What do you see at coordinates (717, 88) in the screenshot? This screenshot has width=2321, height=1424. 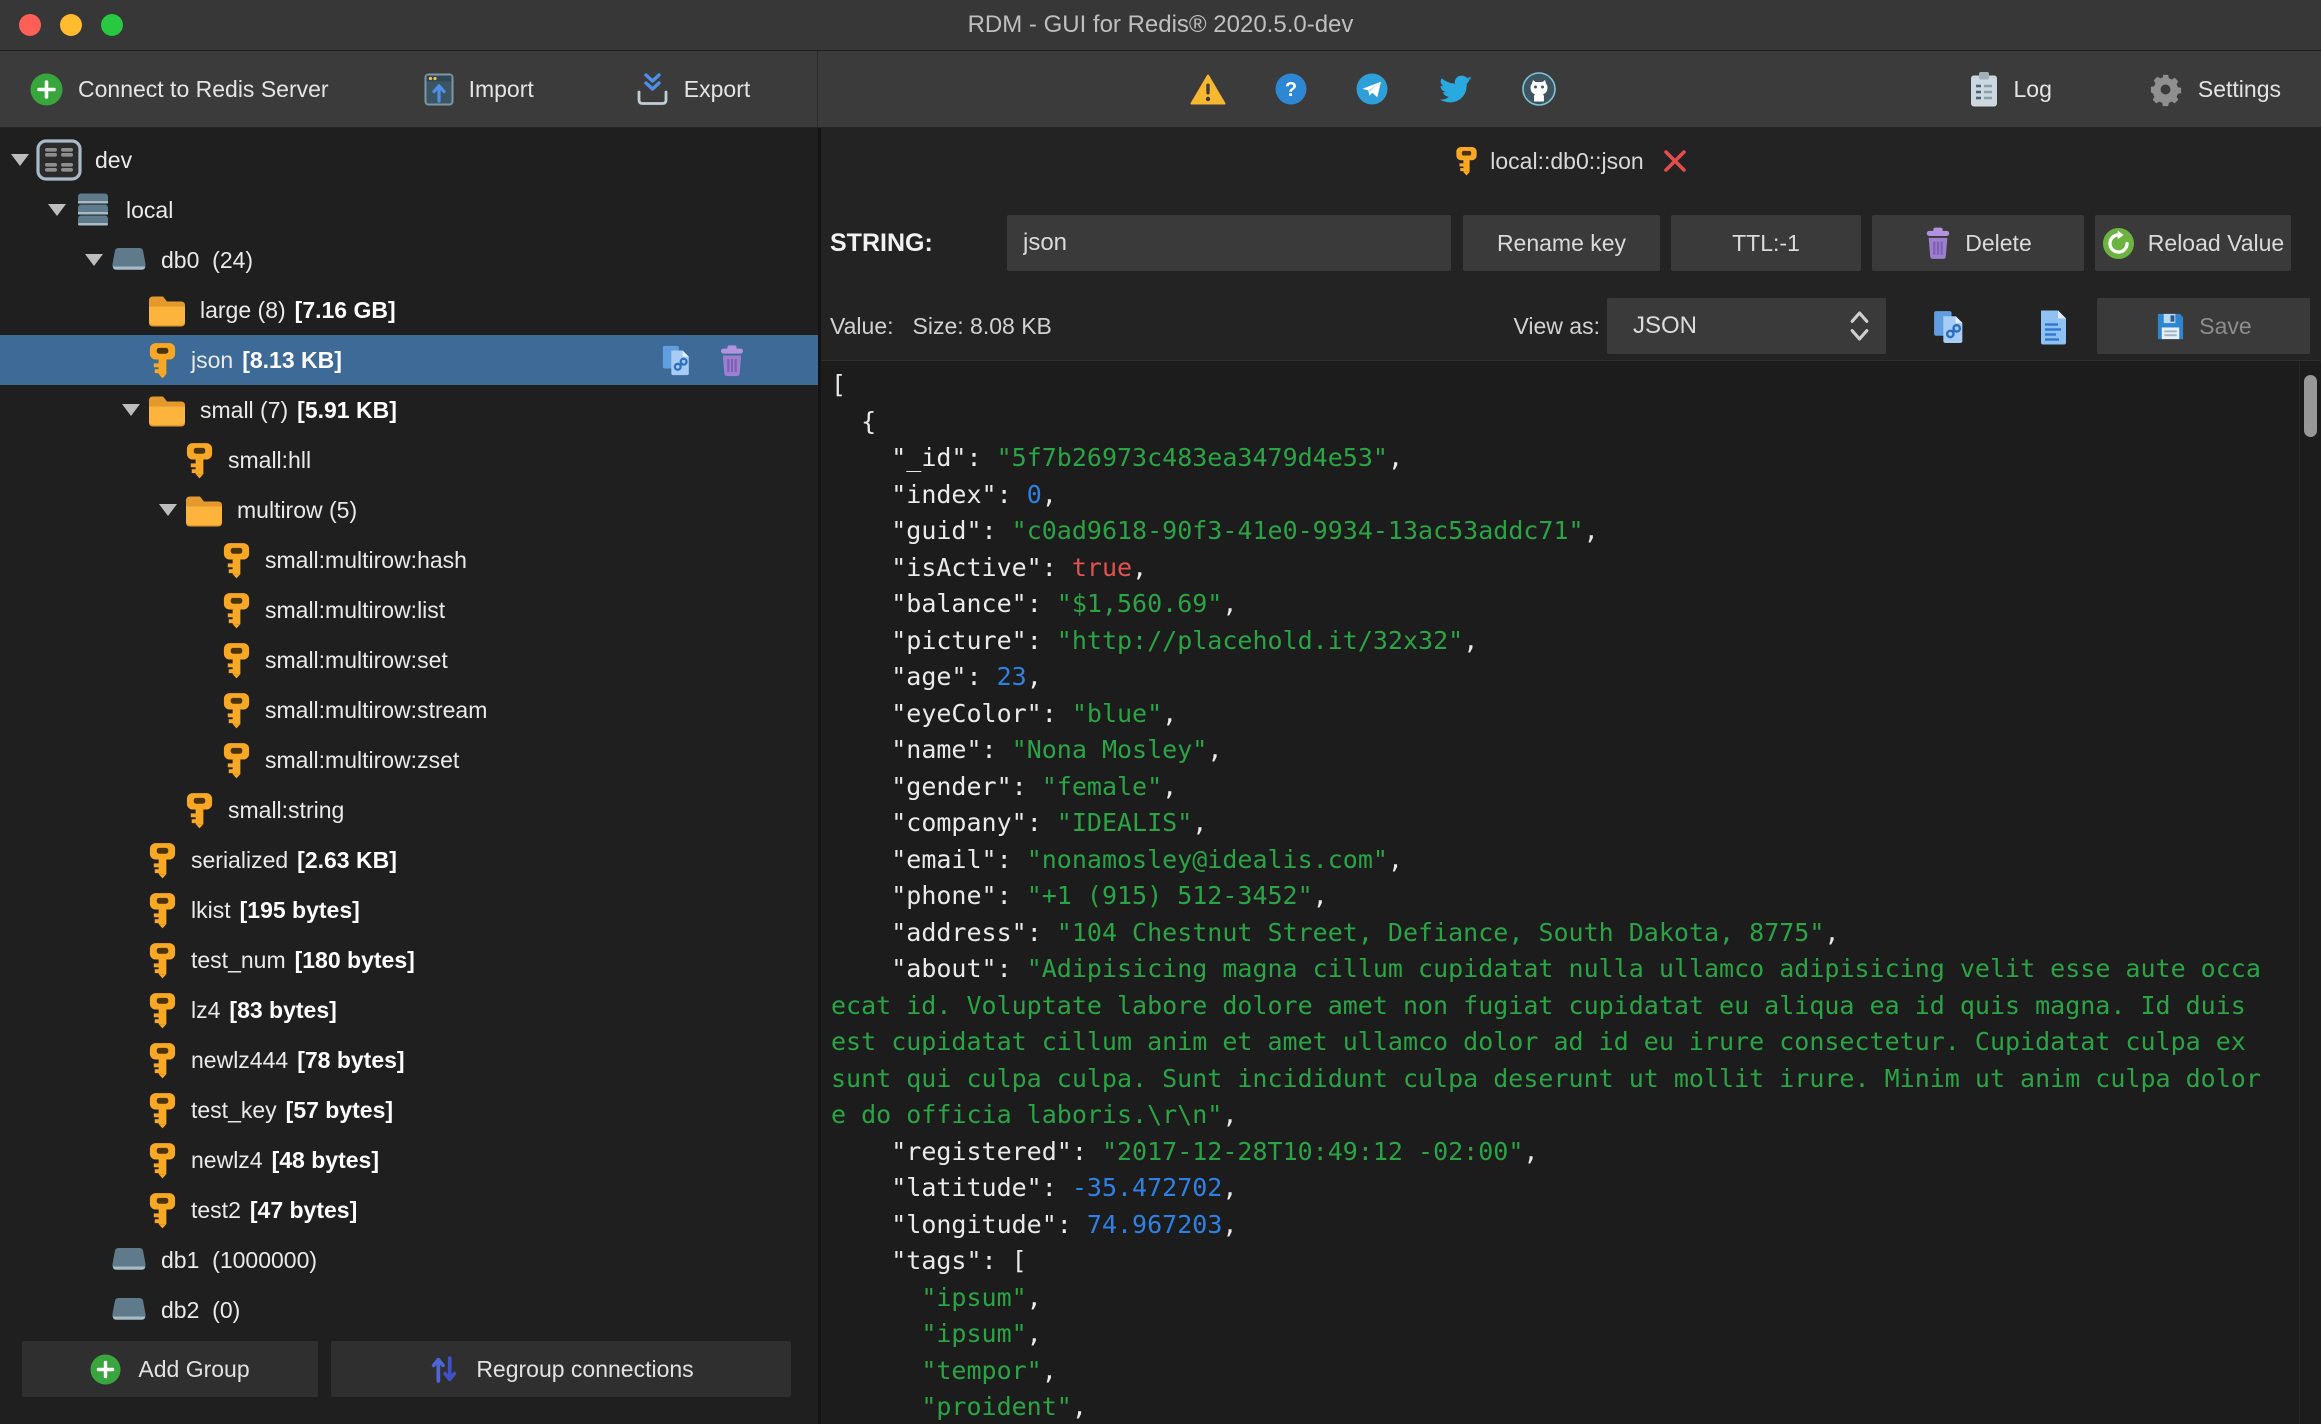 I see `export-label: Export` at bounding box center [717, 88].